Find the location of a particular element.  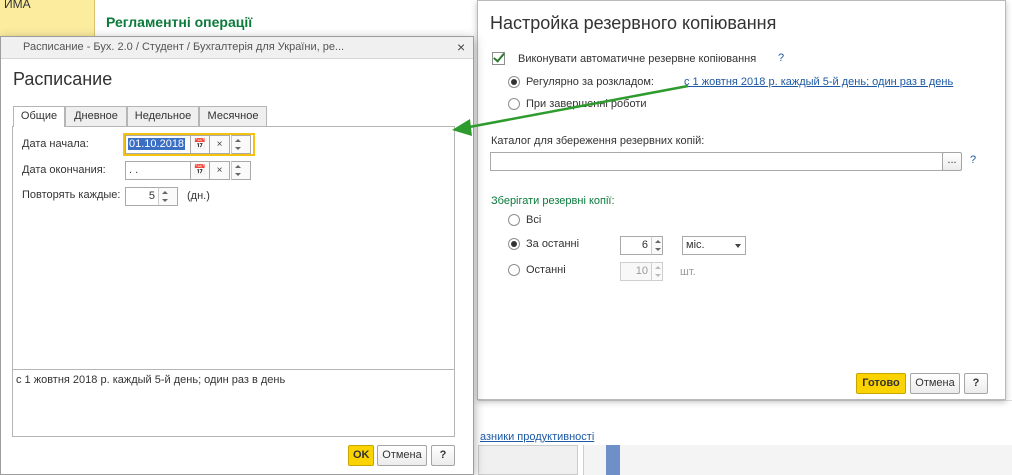

end-date-calendar-icon: 📅 is located at coordinates (200, 170).